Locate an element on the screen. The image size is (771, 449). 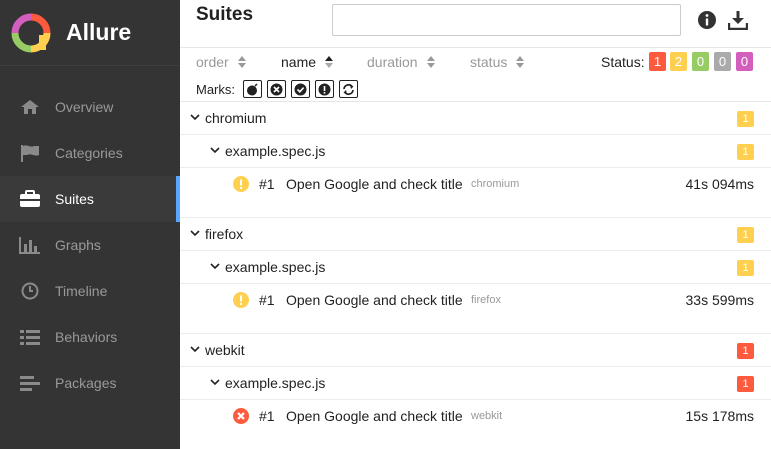
times-circle-icon is located at coordinates (276, 89).